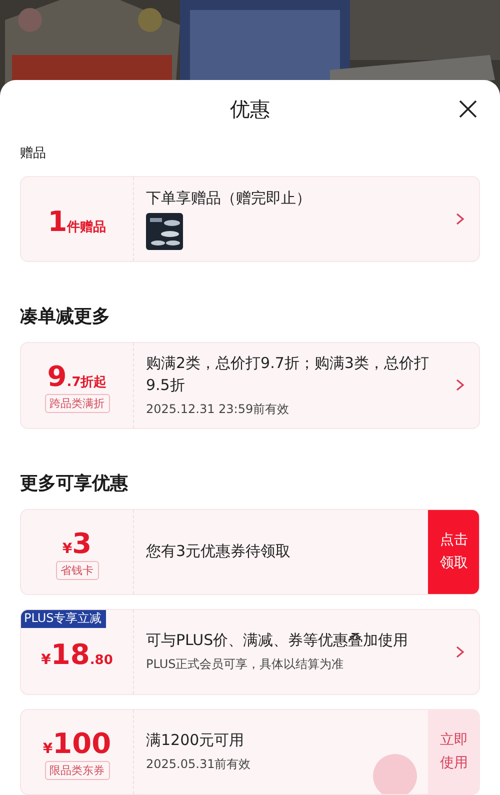  I want to click on coupon-title: 满1200元可用, so click(196, 741).